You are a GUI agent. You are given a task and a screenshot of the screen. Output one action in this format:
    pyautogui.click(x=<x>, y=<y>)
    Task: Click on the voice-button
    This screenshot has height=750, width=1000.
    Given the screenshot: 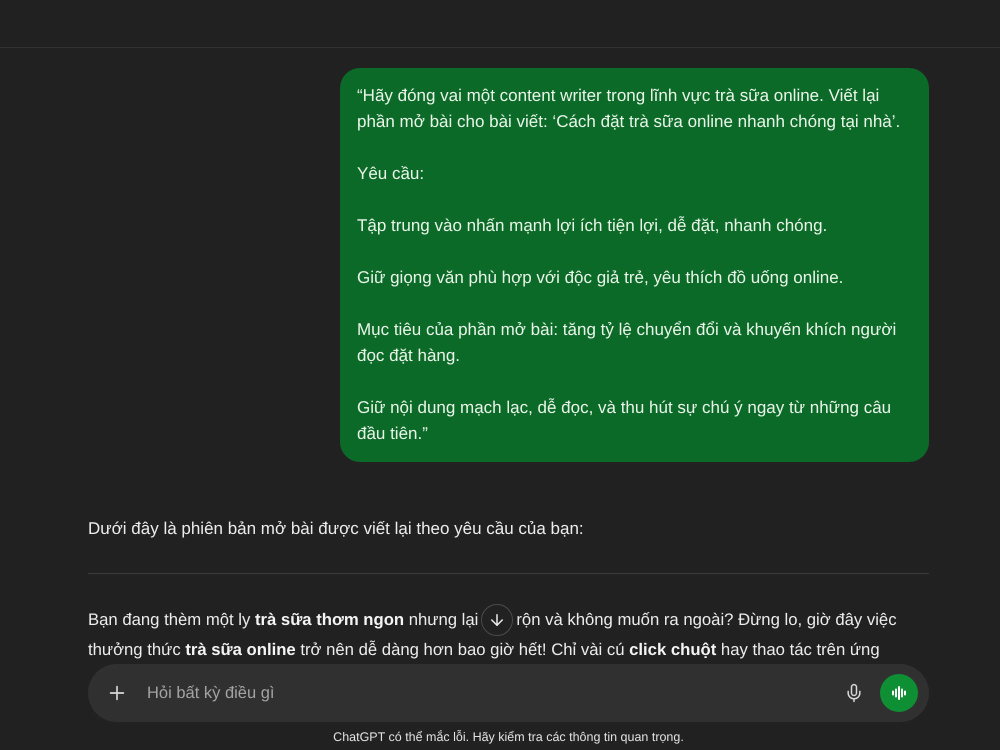 What is the action you would take?
    pyautogui.click(x=899, y=693)
    